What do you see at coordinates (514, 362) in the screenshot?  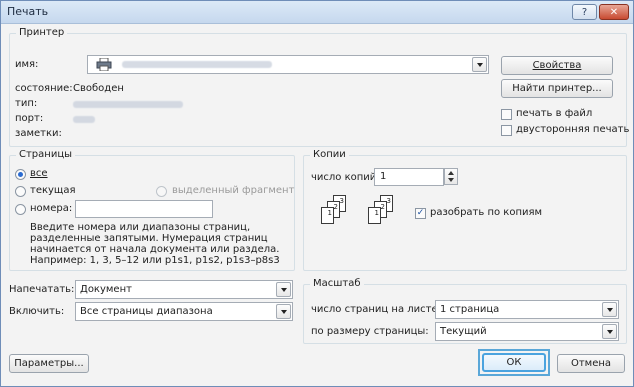 I see `ok-button: ОК` at bounding box center [514, 362].